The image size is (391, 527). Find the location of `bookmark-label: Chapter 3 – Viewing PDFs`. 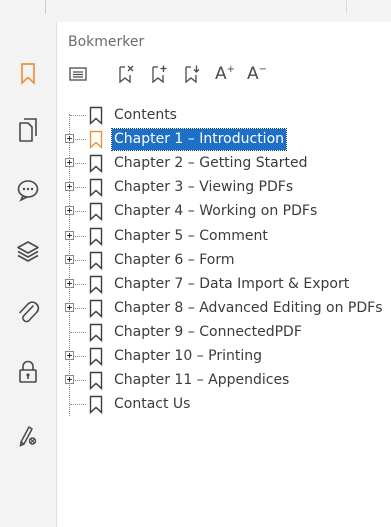

bookmark-label: Chapter 3 – Viewing PDFs is located at coordinates (204, 187).